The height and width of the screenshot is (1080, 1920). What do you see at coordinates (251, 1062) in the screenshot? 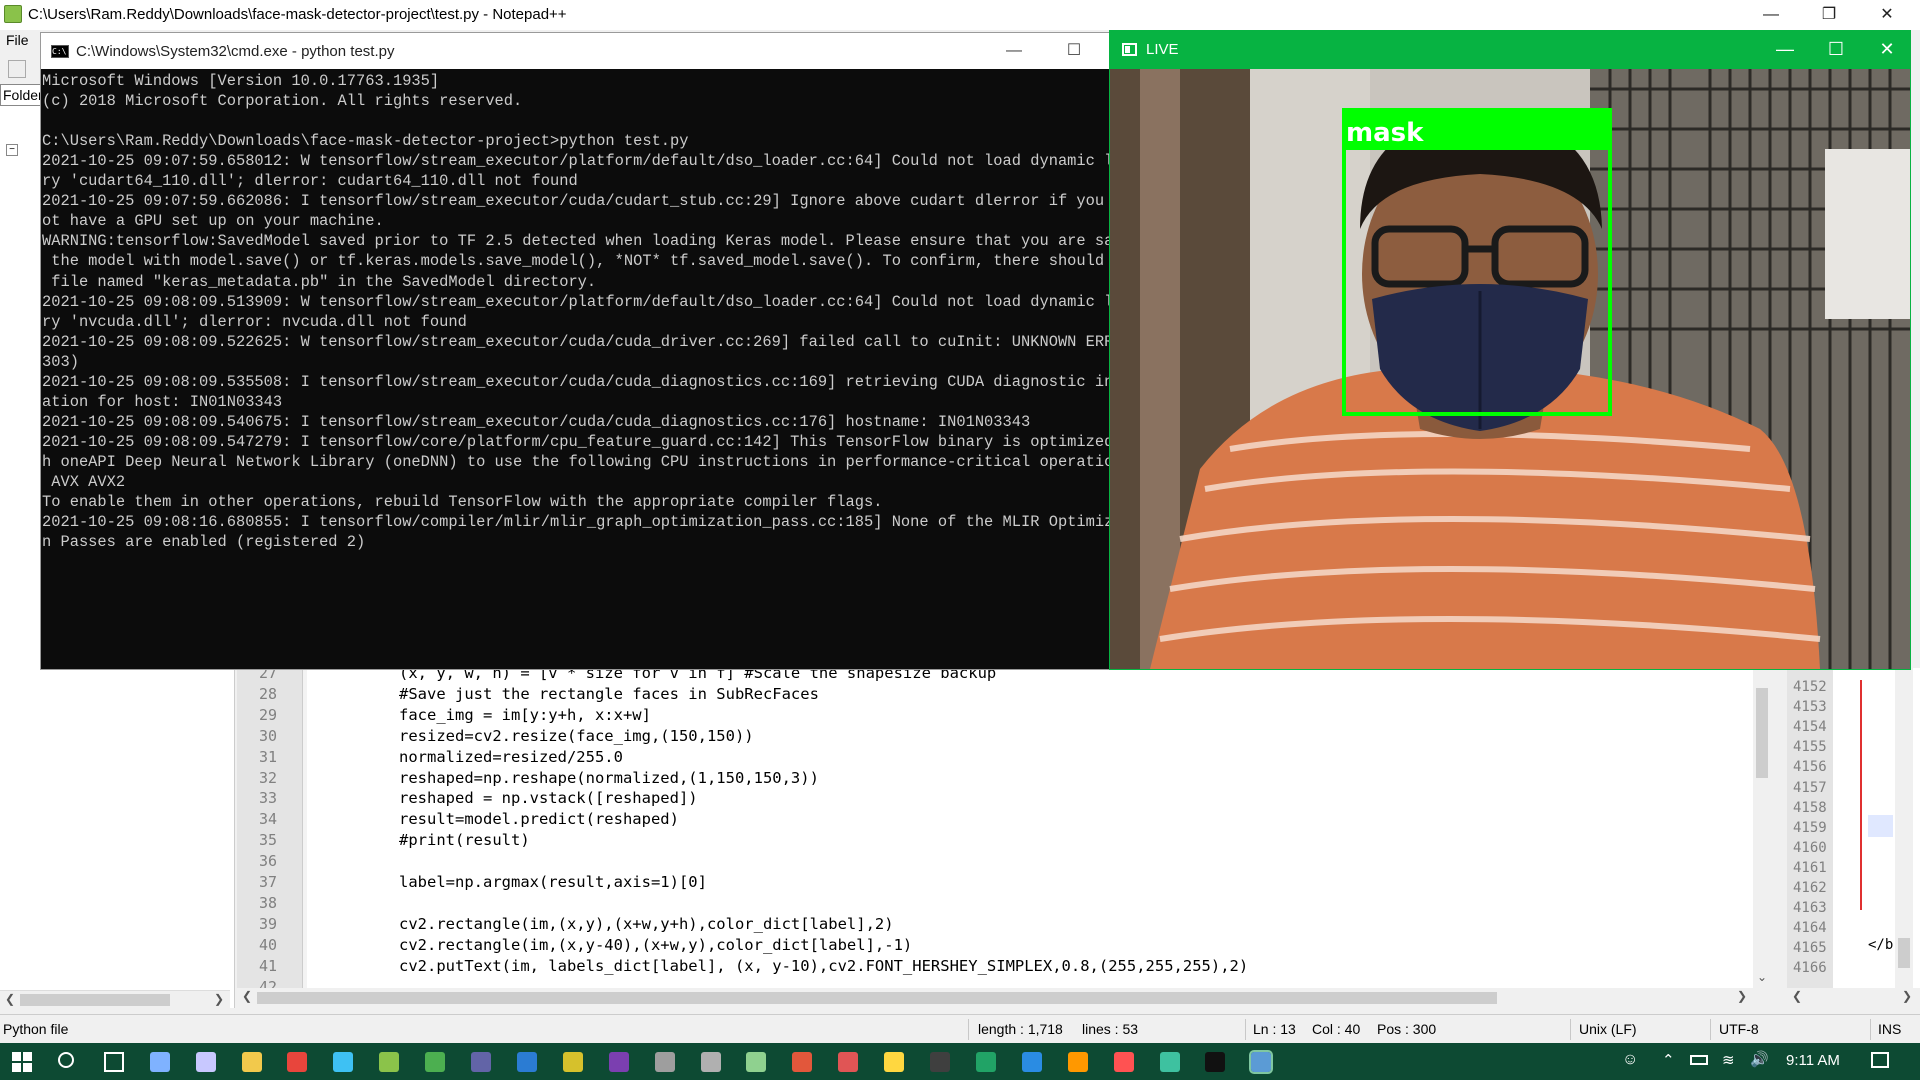
I see `file-explorer-icon` at bounding box center [251, 1062].